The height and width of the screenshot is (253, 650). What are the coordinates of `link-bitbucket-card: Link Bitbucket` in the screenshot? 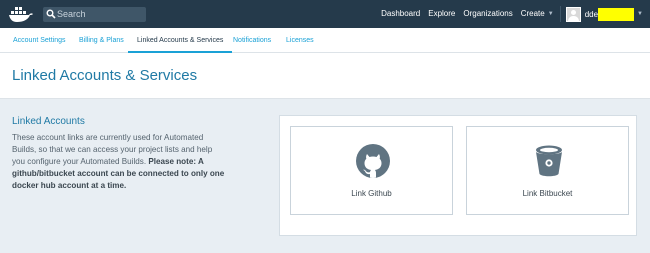 It's located at (547, 170).